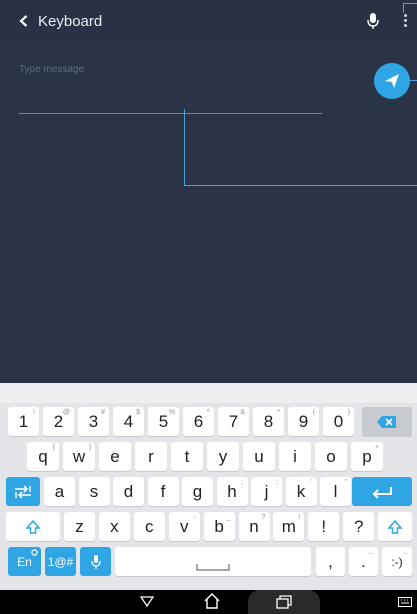  Describe the element at coordinates (58, 421) in the screenshot. I see `key-2: 2 @` at that location.